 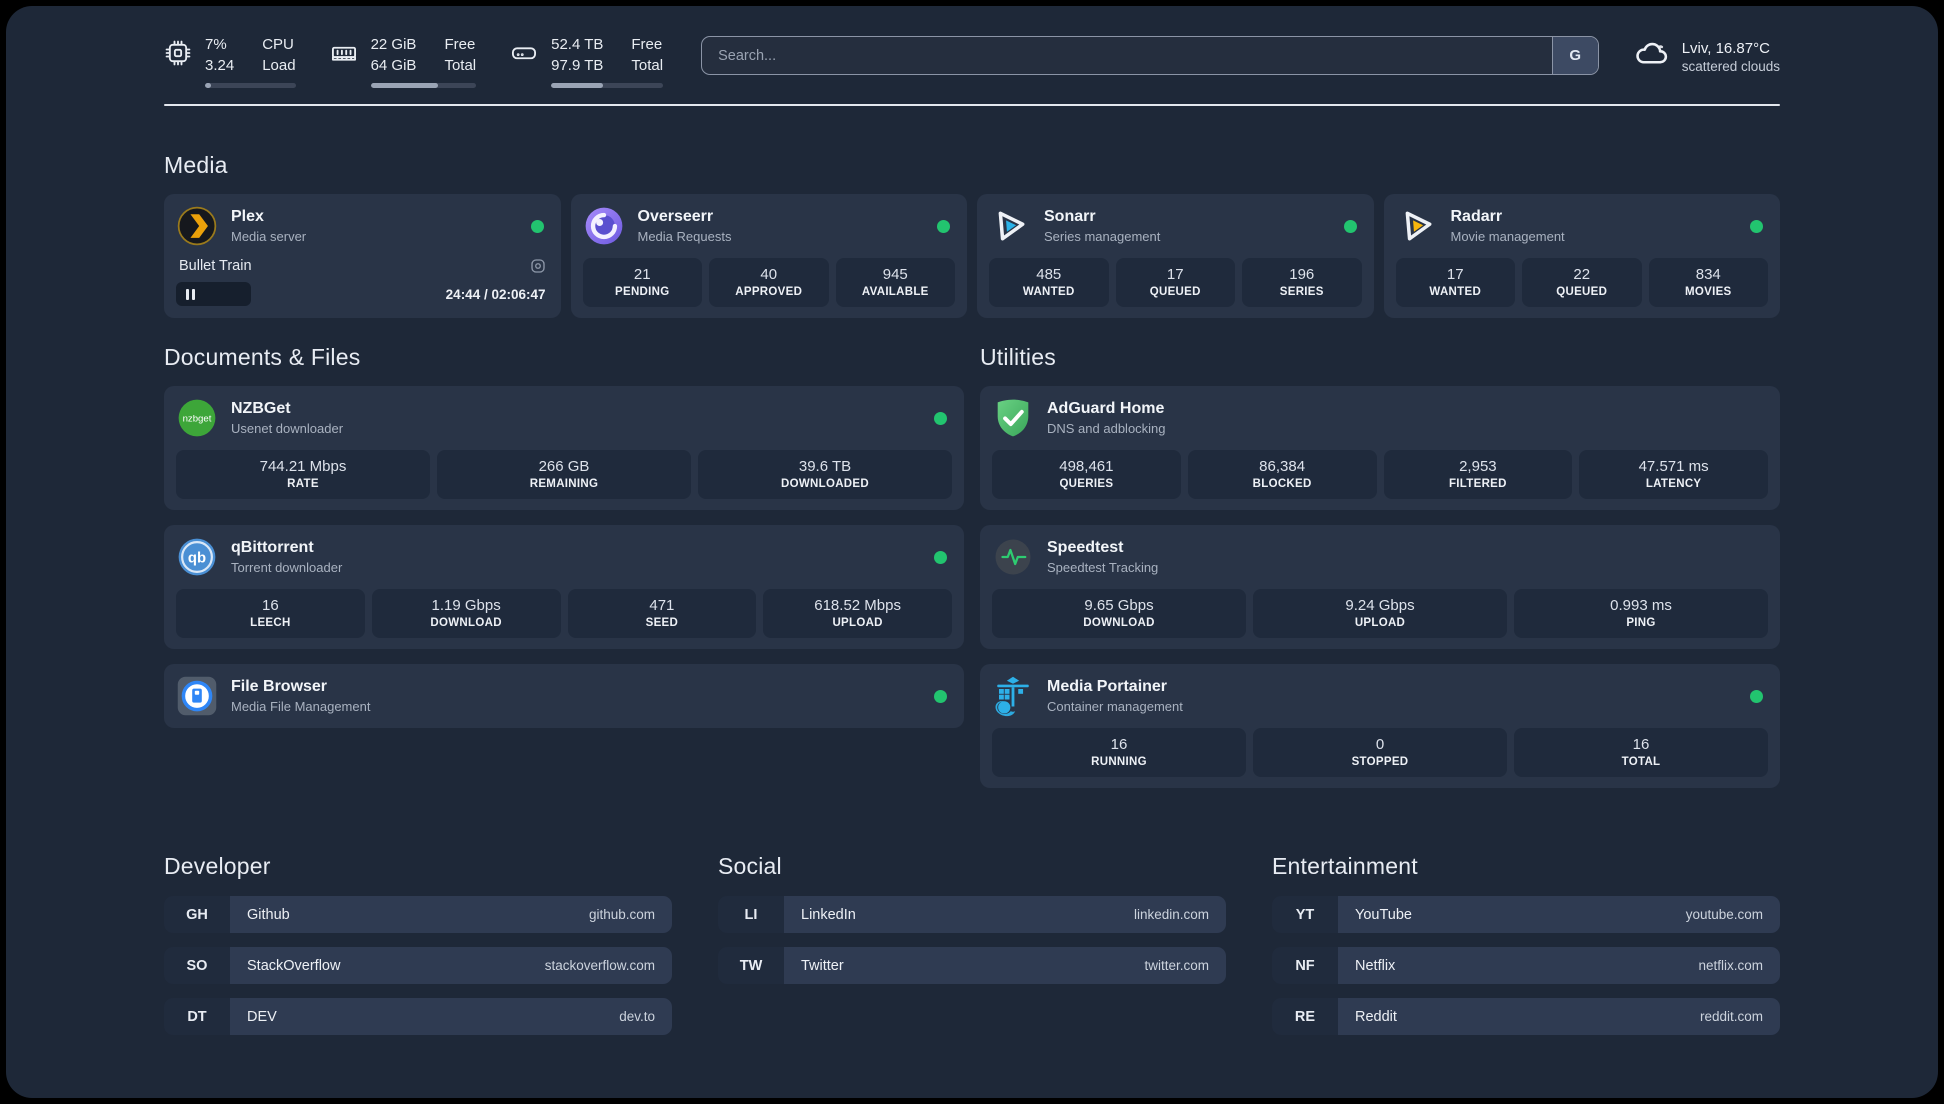 What do you see at coordinates (197, 696) in the screenshot?
I see `filebrowser-icon` at bounding box center [197, 696].